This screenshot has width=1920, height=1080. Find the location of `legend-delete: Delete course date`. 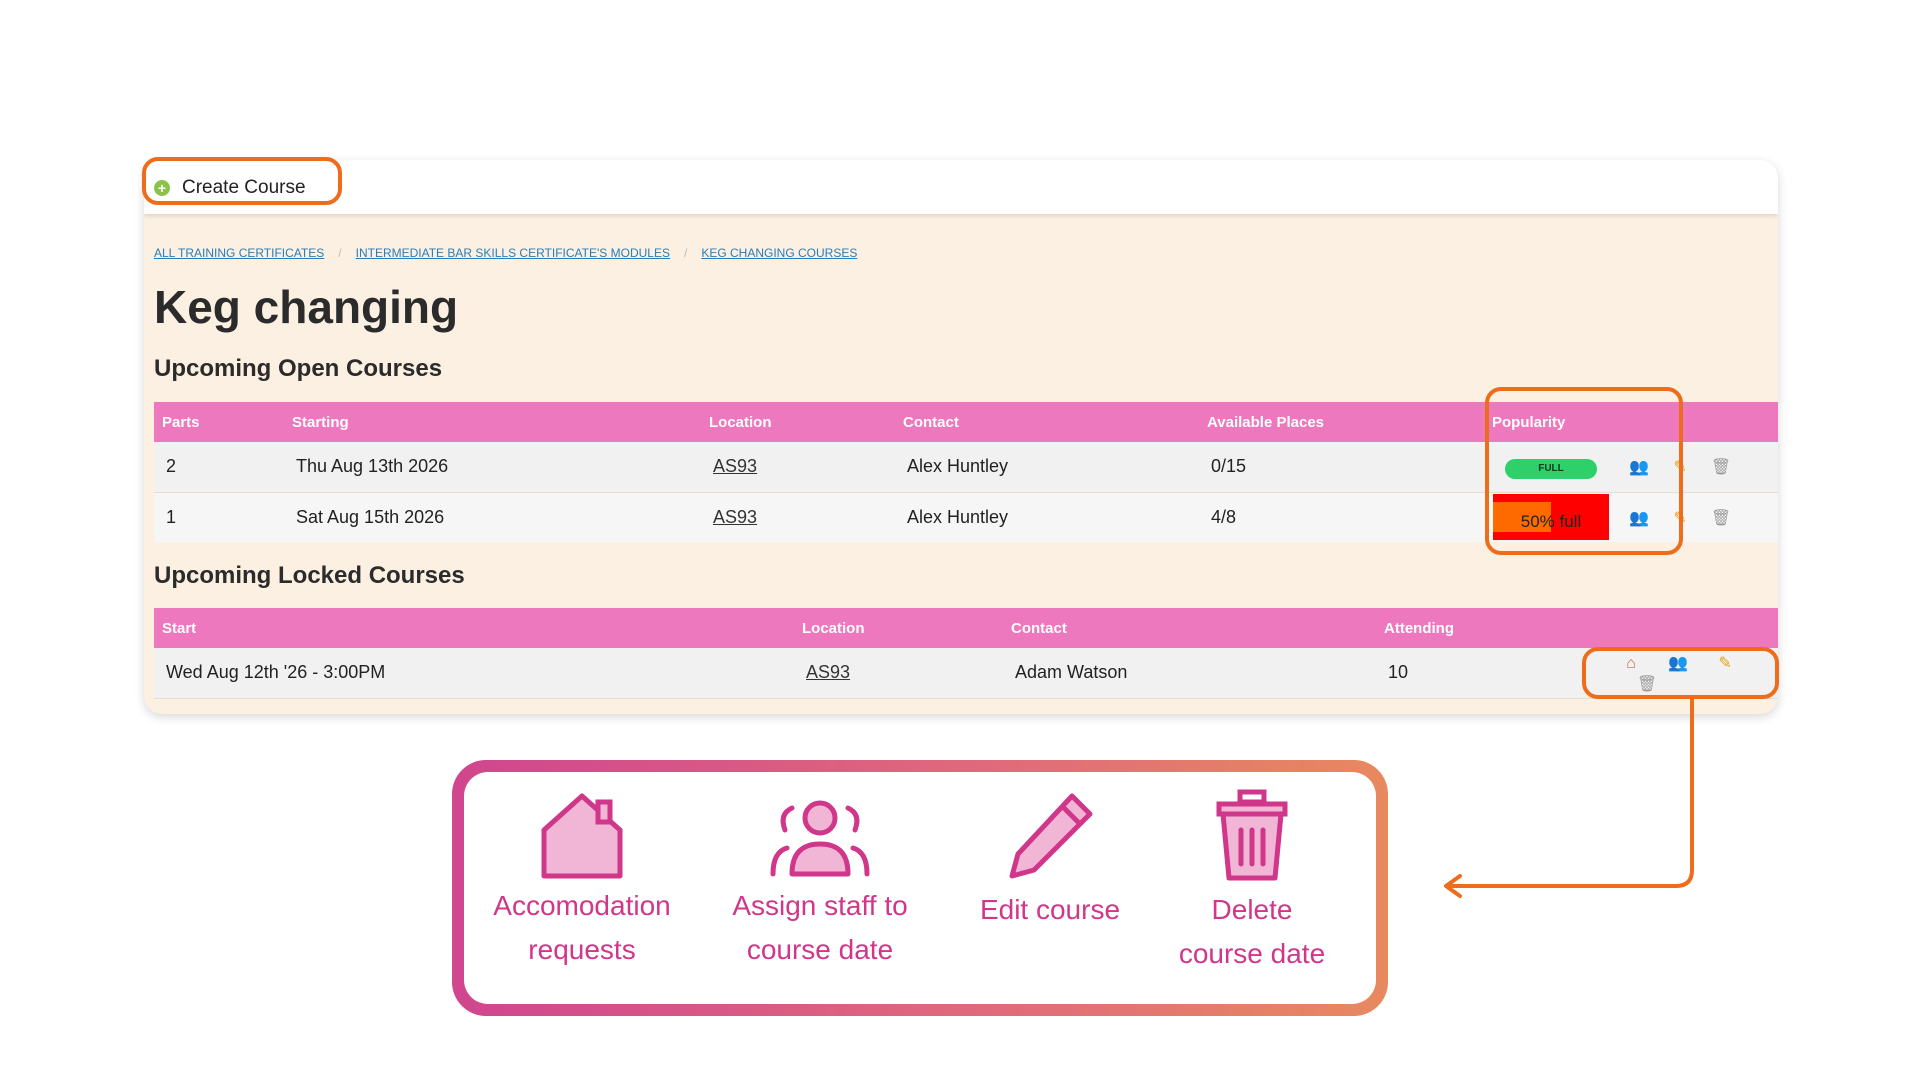

legend-delete: Delete course date is located at coordinates (1252, 880).